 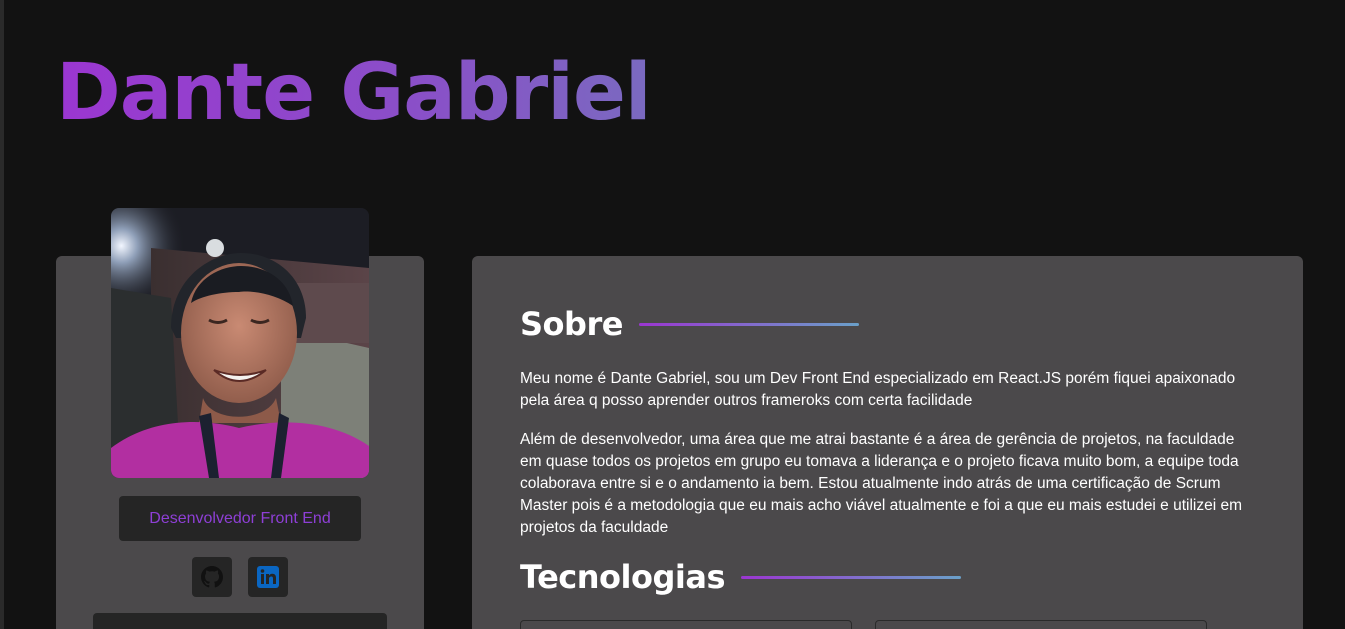 What do you see at coordinates (571, 324) in the screenshot?
I see `about-heading-text: Sobre` at bounding box center [571, 324].